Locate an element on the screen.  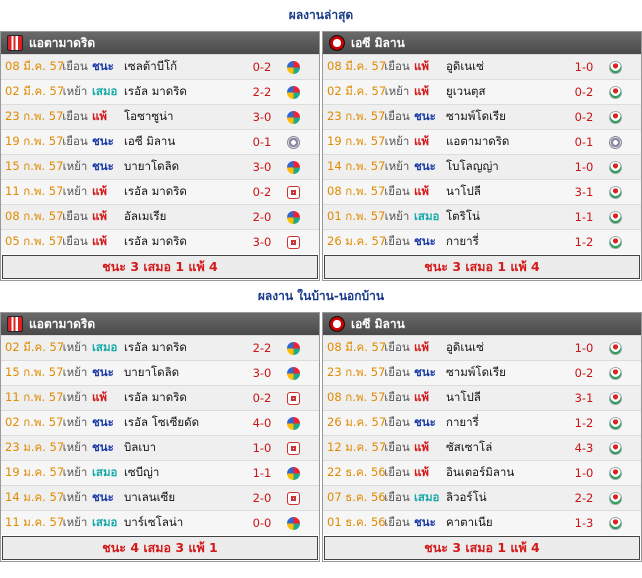
match-row: 08 มี.ค. 57 เยือน ชนะ เซลต้าบีโก้ 0-2 is located at coordinates (160, 66).